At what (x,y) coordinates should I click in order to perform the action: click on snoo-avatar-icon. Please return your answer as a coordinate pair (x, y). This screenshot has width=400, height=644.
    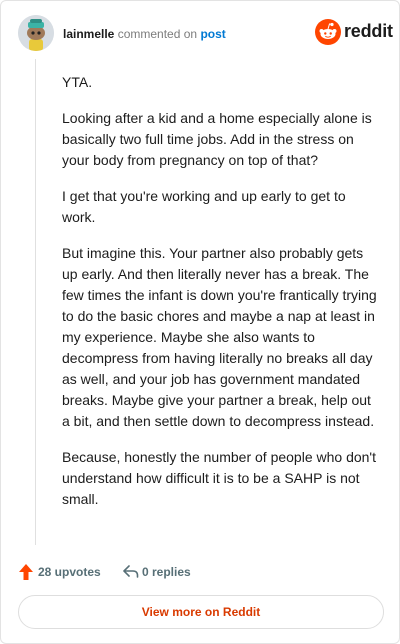
    Looking at the image, I should click on (36, 33).